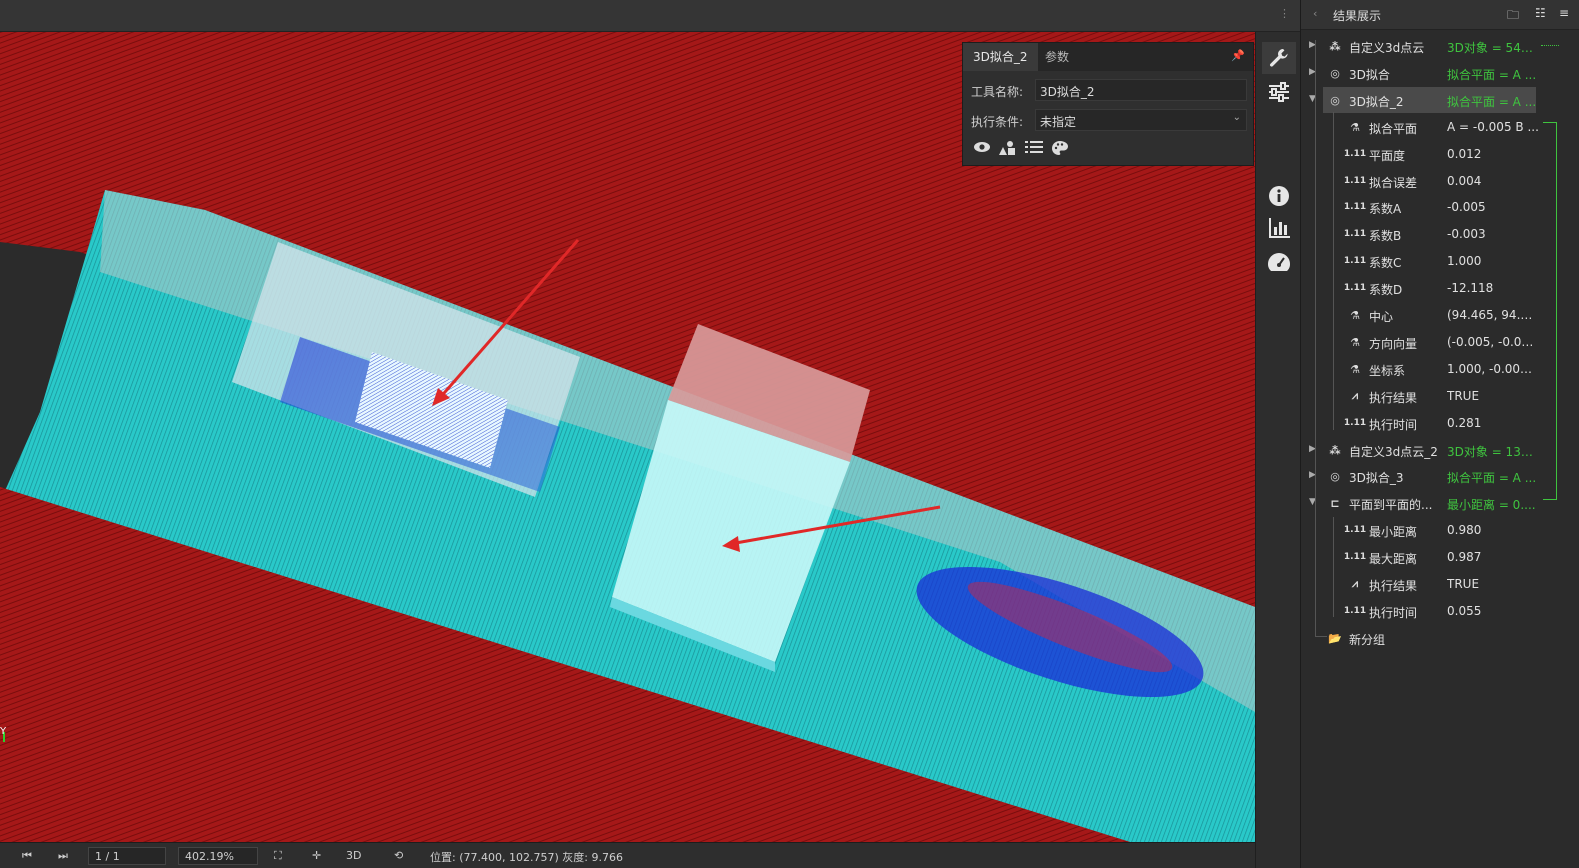  What do you see at coordinates (1463, 396) in the screenshot?
I see `tree-row-value: TRUE` at bounding box center [1463, 396].